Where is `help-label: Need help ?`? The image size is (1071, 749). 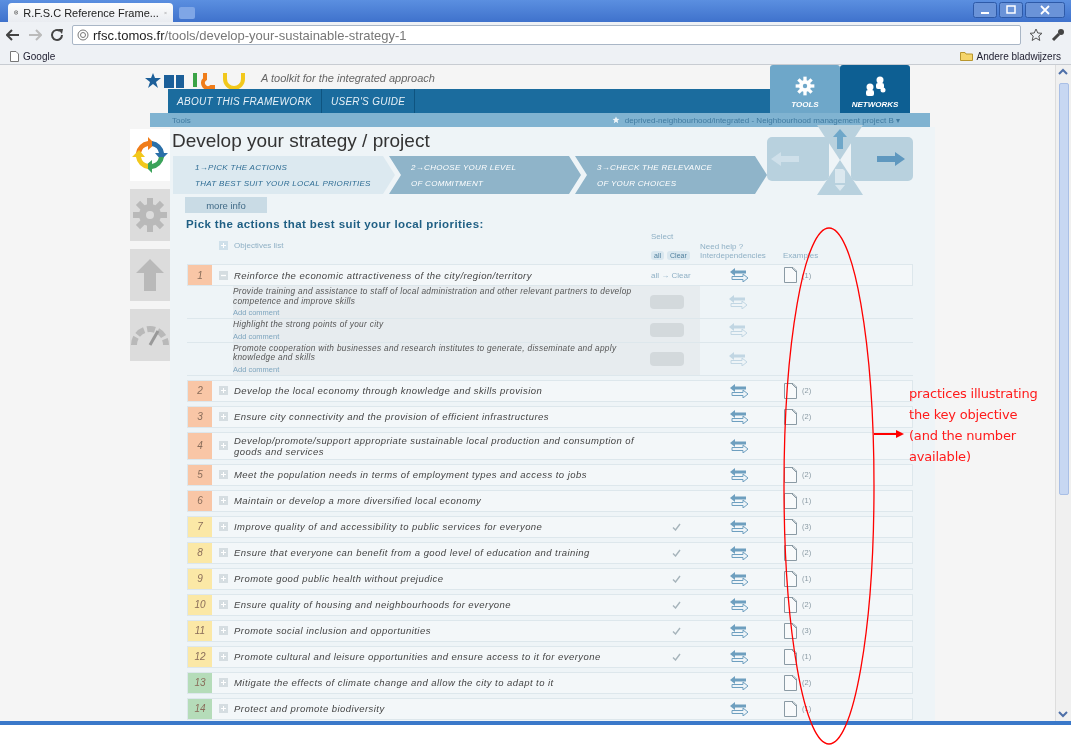
help-label: Need help ? is located at coordinates (722, 246).